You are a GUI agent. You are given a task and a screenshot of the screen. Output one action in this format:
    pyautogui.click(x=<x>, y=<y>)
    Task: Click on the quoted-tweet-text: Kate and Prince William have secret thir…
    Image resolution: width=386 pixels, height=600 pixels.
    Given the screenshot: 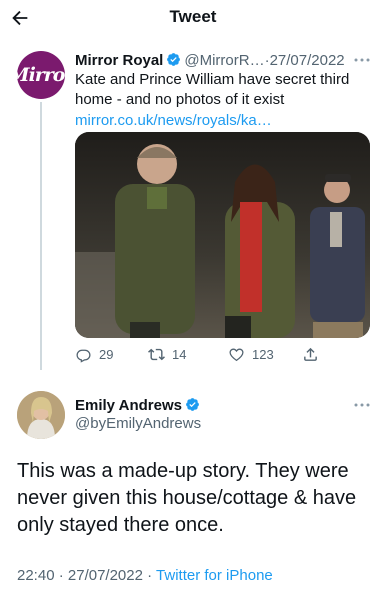 What is the action you would take?
    pyautogui.click(x=212, y=89)
    